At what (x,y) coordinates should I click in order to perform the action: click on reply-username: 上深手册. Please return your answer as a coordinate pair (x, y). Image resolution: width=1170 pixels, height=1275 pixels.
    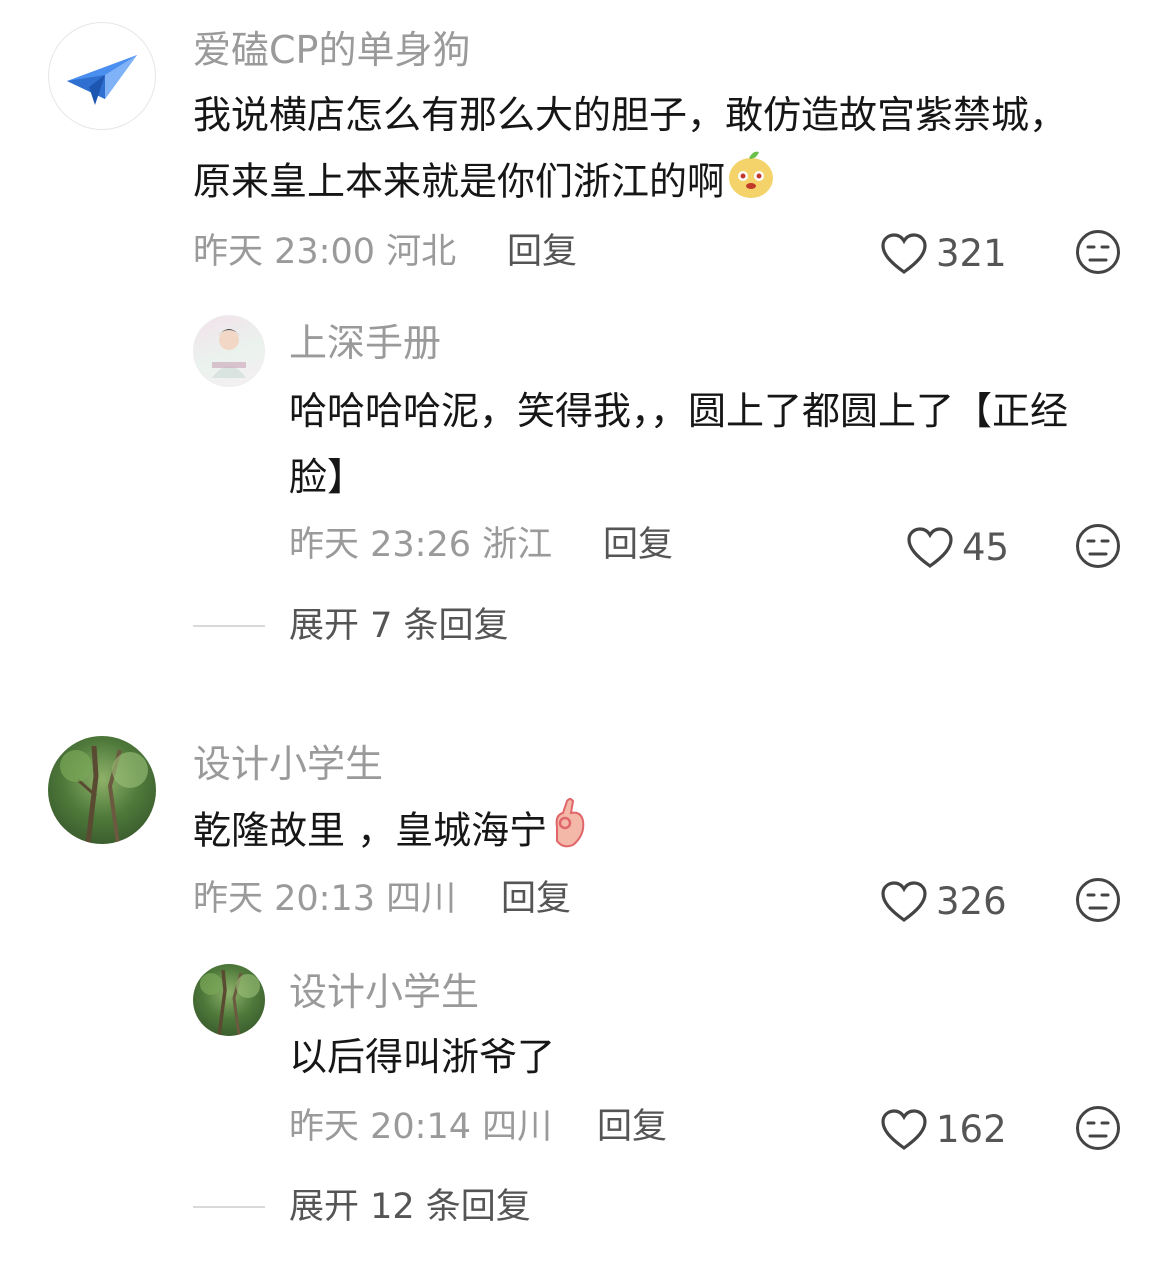
    Looking at the image, I should click on (365, 343).